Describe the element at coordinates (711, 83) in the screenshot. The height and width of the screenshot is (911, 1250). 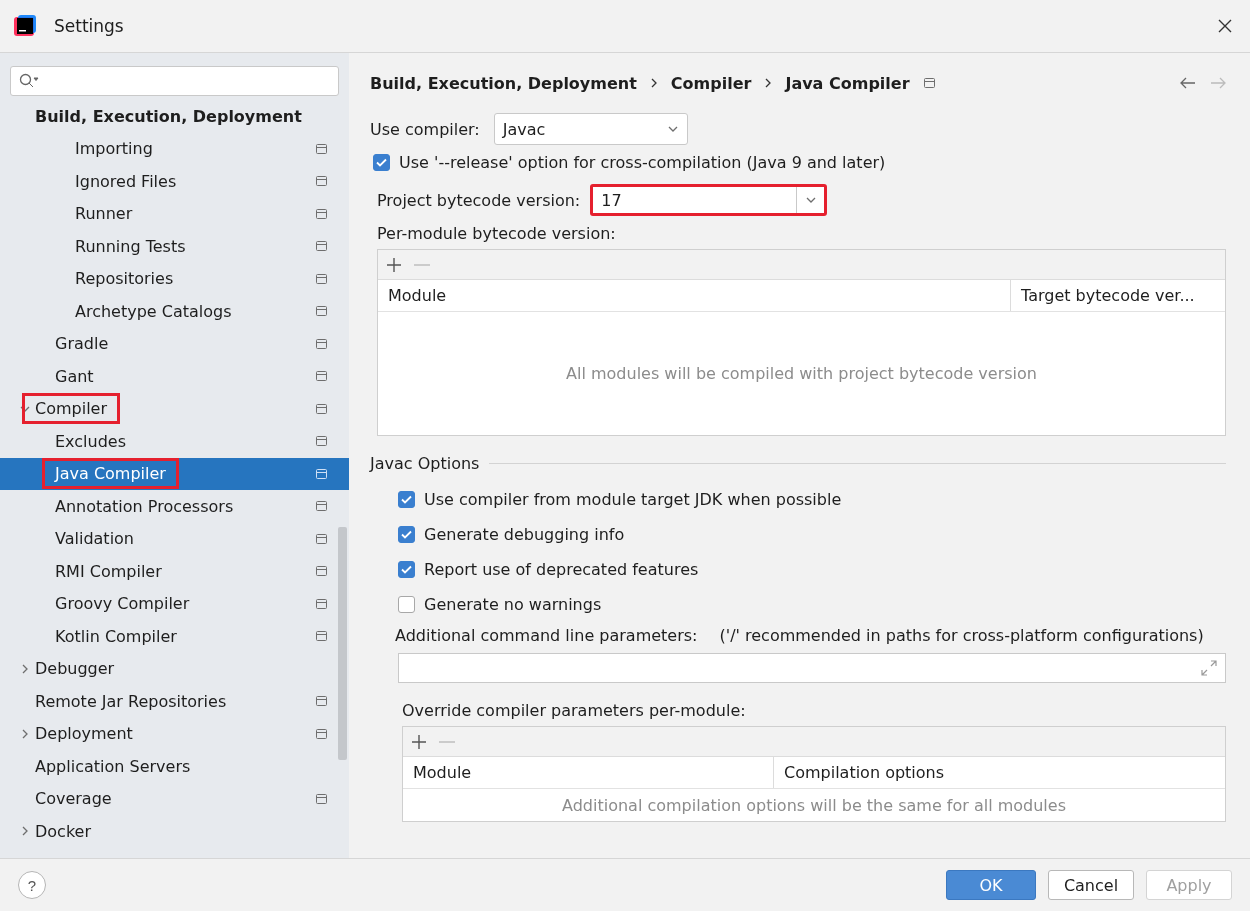
I see `breadcrumb-item: Compiler` at that location.